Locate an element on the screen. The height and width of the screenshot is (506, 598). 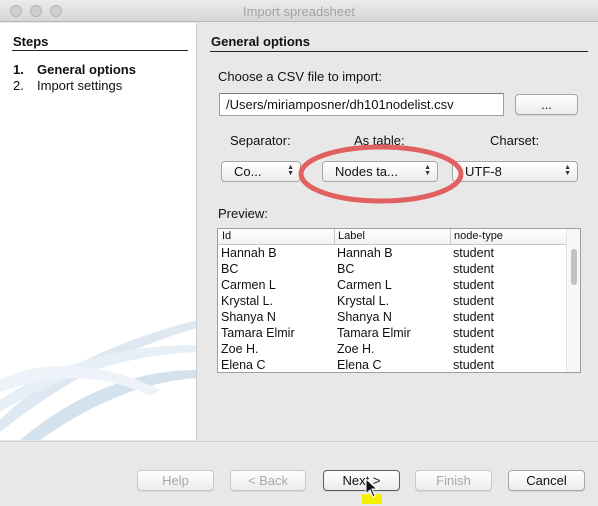
table-row: Carmen L Carmen L student is located at coordinates (393, 286).